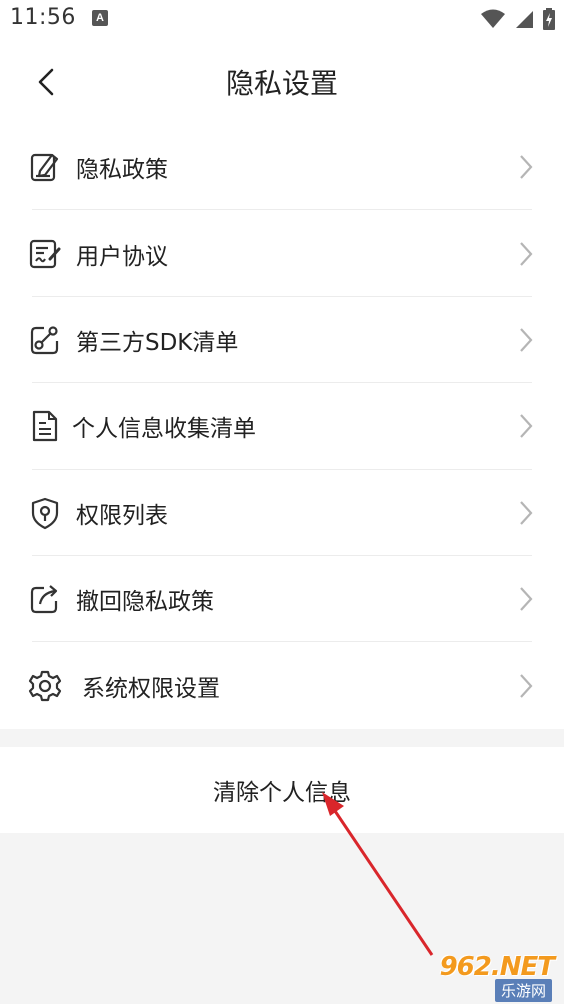 The width and height of the screenshot is (564, 1004). Describe the element at coordinates (282, 167) in the screenshot. I see `menu-item-privacy-policy: 隐私政策` at that location.